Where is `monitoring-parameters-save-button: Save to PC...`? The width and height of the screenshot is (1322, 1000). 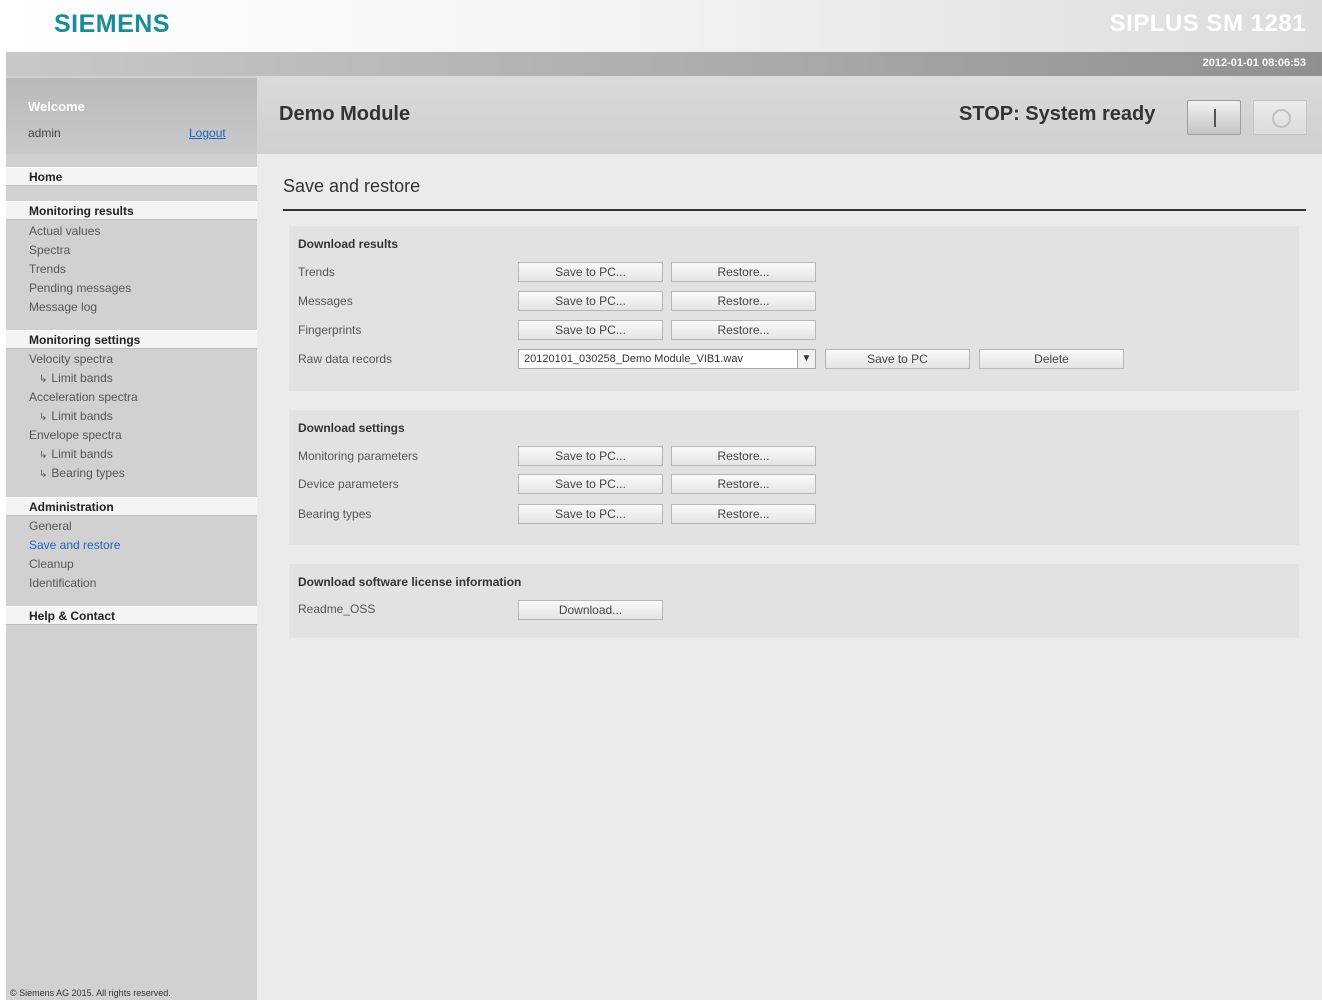 monitoring-parameters-save-button: Save to PC... is located at coordinates (590, 456).